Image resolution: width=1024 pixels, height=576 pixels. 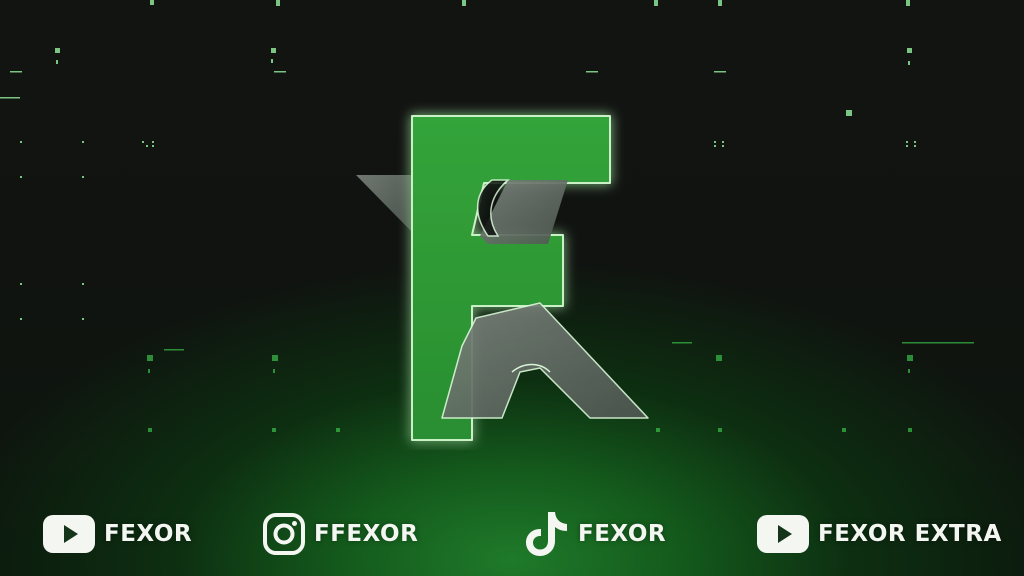 What do you see at coordinates (512, 535) in the screenshot?
I see `social-links-row: FEXOR FFEXOR FEXOR FEXOR EXTRA` at bounding box center [512, 535].